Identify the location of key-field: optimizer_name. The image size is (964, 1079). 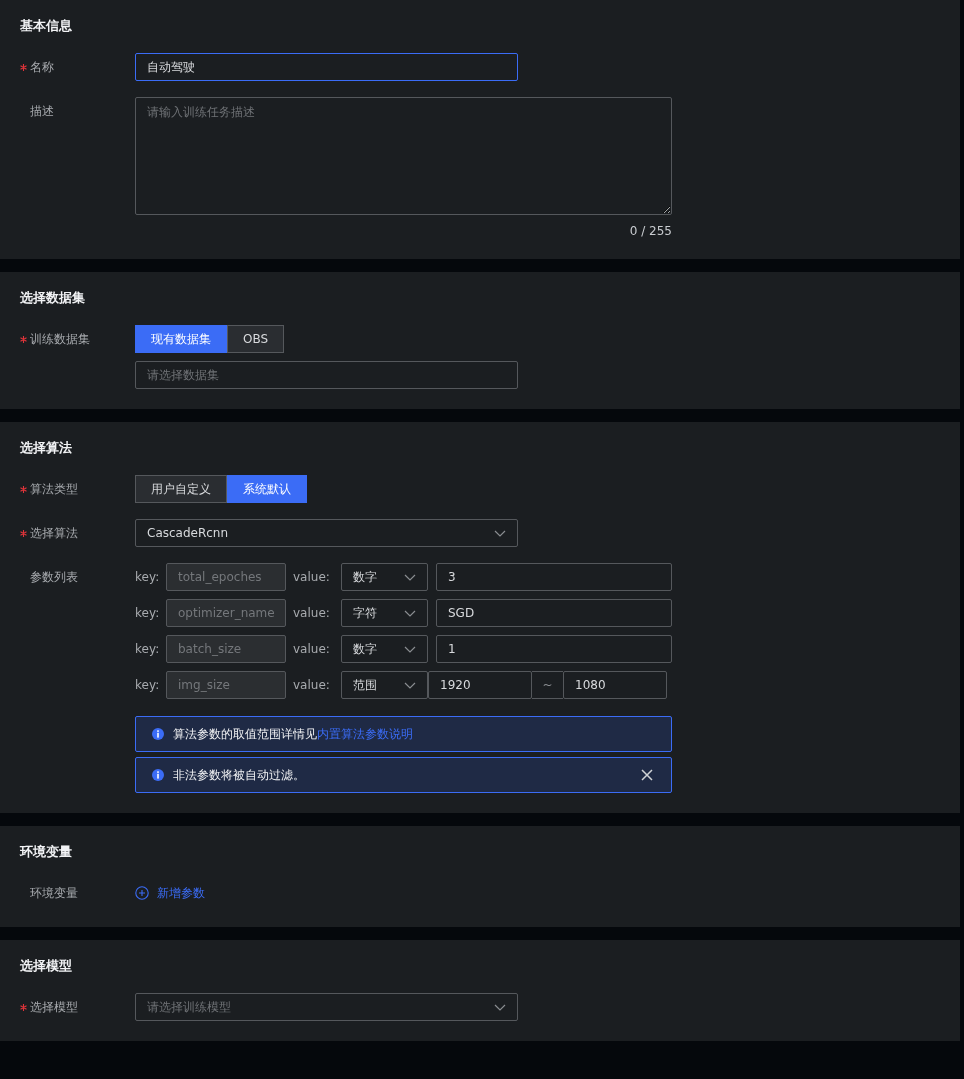
(226, 613).